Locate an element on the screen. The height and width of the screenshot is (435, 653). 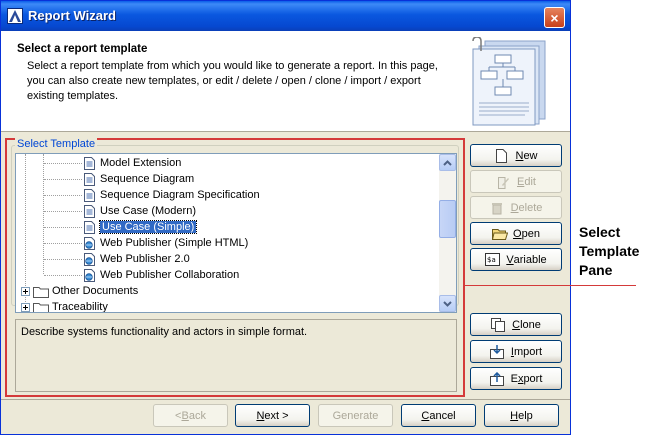
tree-item-label: Sequence Diagram is located at coordinates (147, 179).